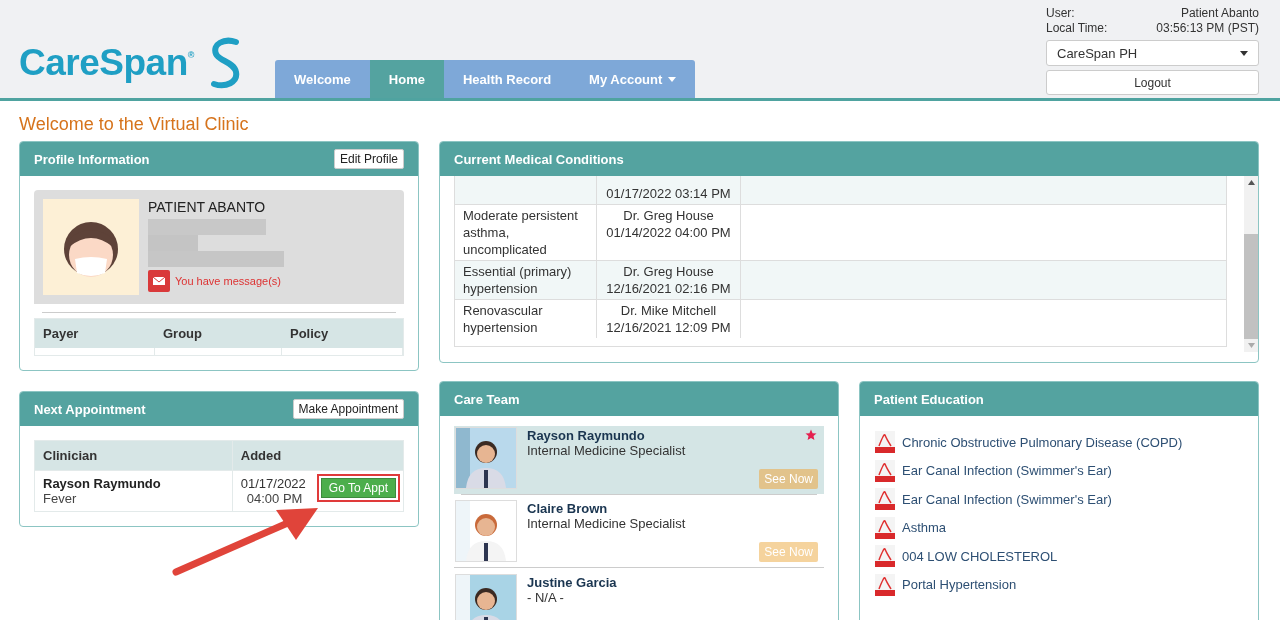  Describe the element at coordinates (273, 483) in the screenshot. I see `appointment-date: 01/17/2022` at that location.